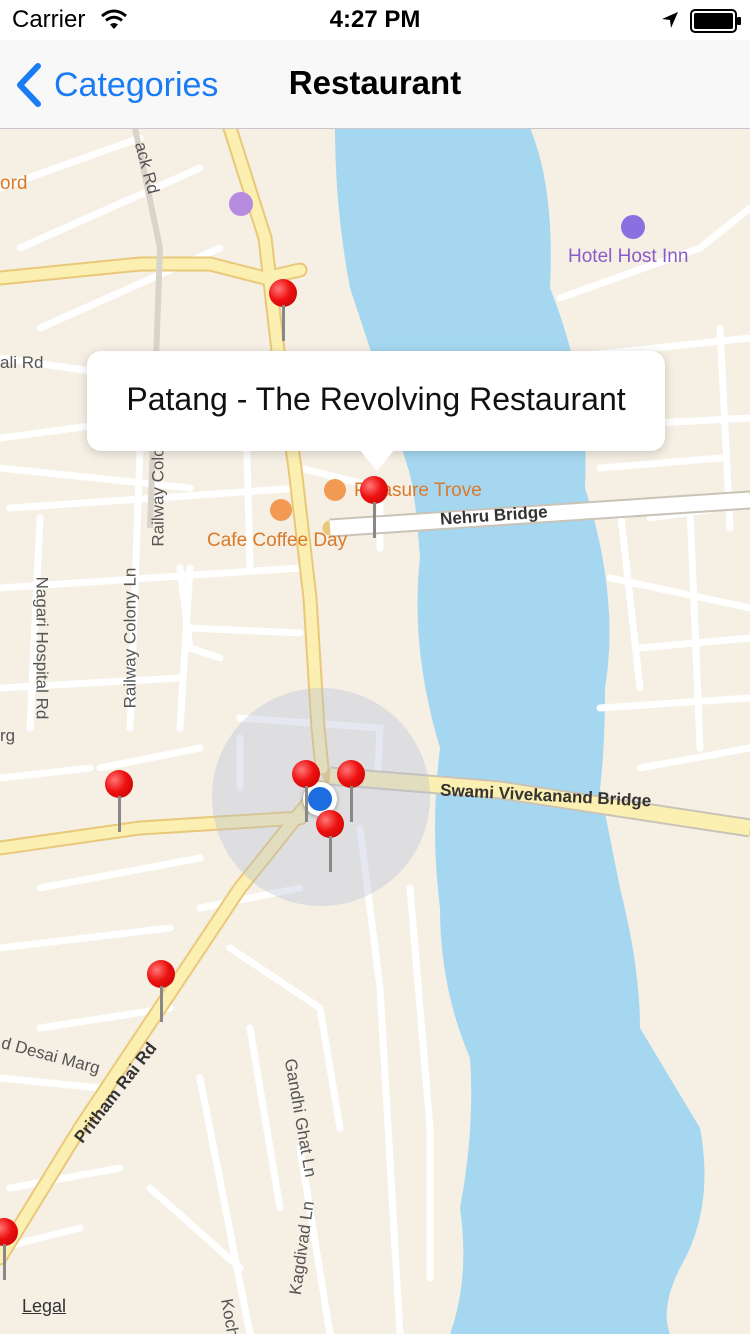 This screenshot has height=1334, width=750. I want to click on map-label-railway-colony-ln: Railway Colony Ln, so click(130, 638).